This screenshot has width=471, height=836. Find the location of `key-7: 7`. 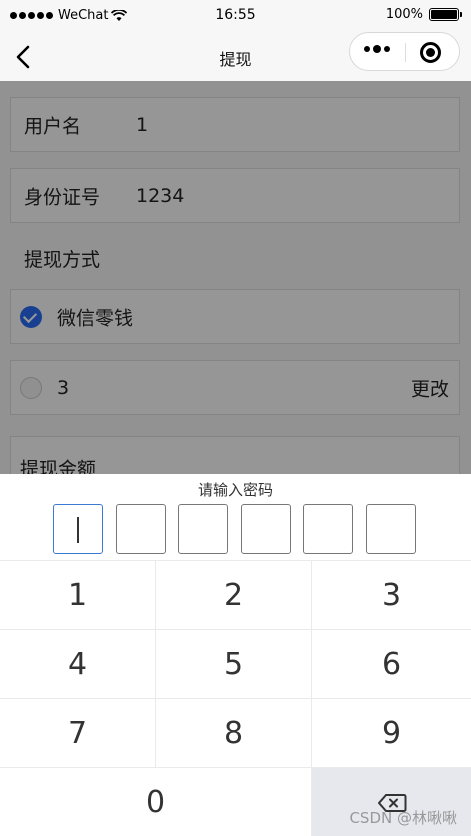

key-7: 7 is located at coordinates (78, 733).